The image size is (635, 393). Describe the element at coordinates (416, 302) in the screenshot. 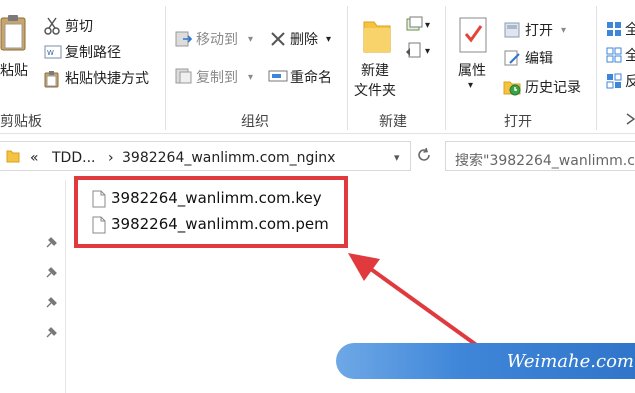

I see `annotation-arrow` at that location.